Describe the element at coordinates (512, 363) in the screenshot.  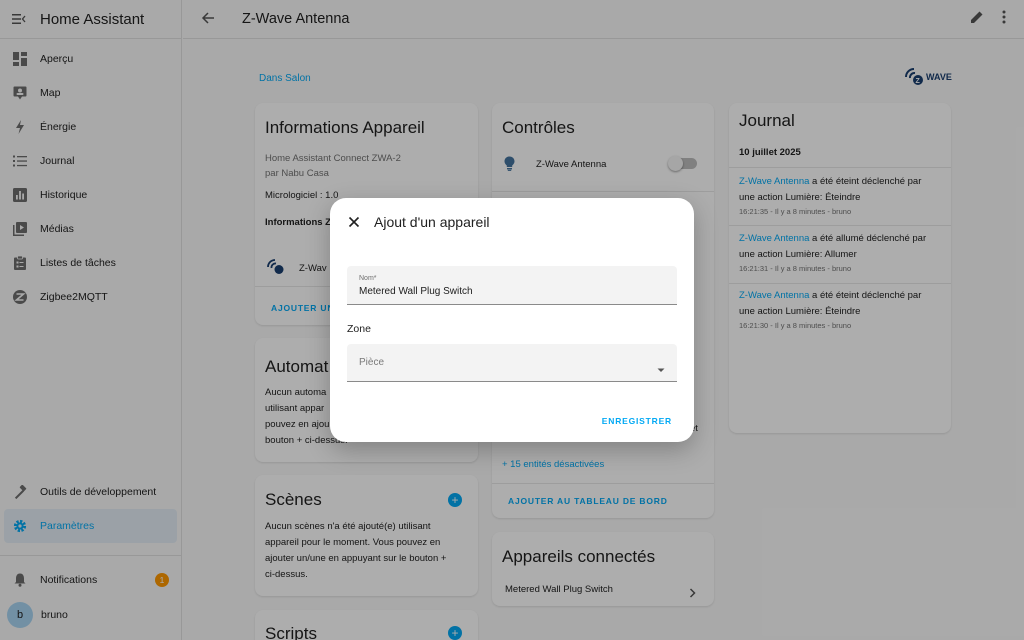
I see `room-select: Pièce` at that location.